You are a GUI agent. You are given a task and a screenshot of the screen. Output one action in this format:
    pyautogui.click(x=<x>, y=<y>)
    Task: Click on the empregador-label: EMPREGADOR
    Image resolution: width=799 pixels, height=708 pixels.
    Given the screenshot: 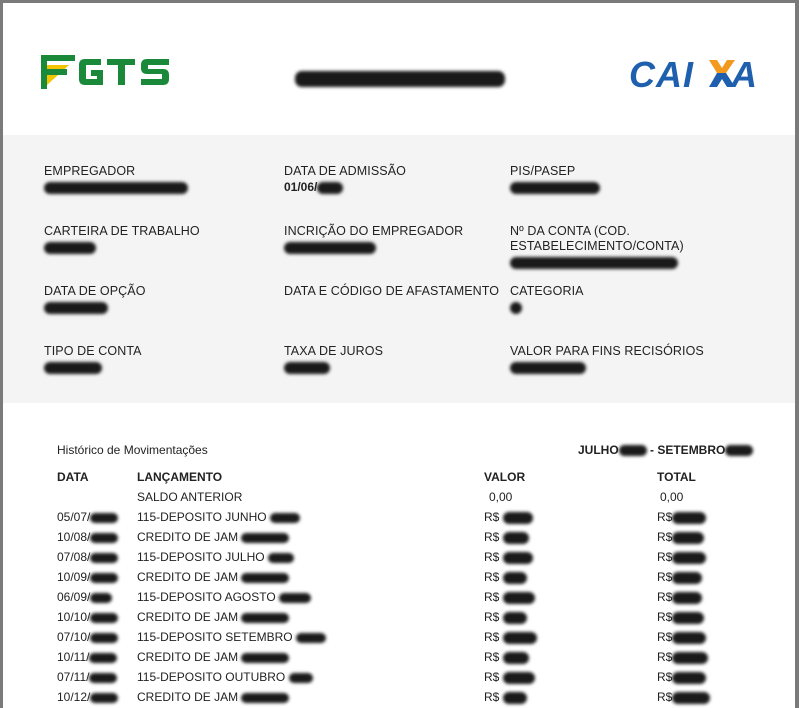 What is the action you would take?
    pyautogui.click(x=90, y=171)
    